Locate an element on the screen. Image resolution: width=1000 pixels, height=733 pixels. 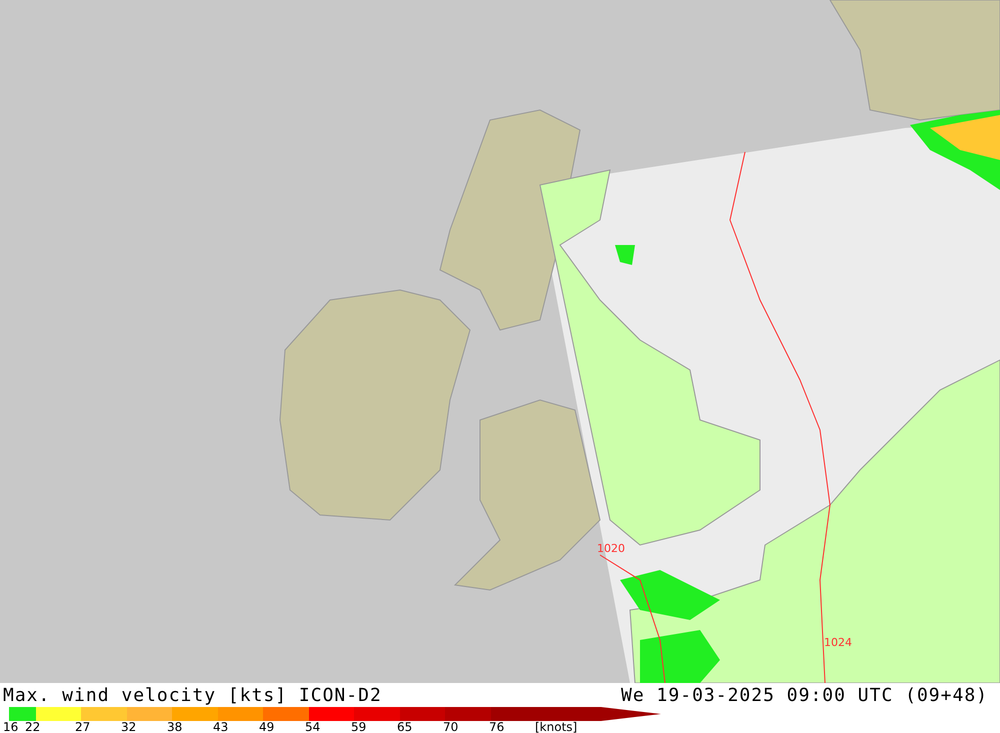
scale-tick-label: 22 is located at coordinates (33, 726).